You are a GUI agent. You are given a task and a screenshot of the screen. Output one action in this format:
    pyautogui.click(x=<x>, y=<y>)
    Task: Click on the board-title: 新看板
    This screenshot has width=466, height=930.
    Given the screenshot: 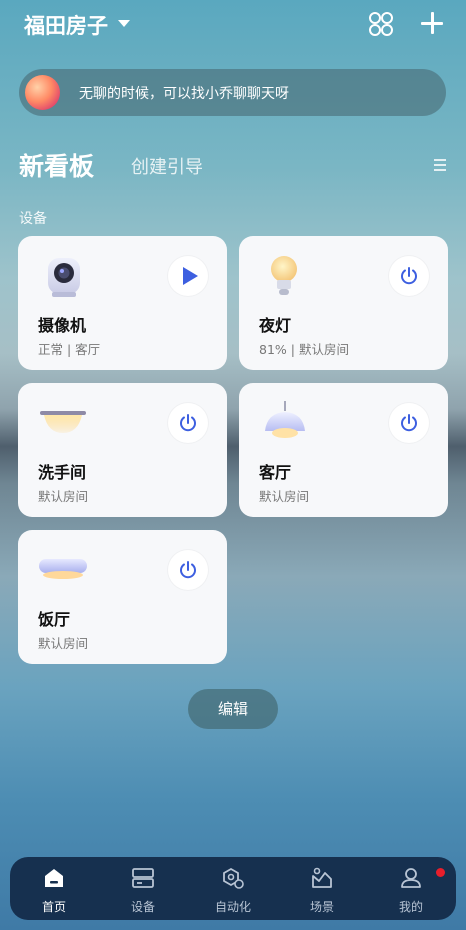 What is the action you would take?
    pyautogui.click(x=56, y=165)
    